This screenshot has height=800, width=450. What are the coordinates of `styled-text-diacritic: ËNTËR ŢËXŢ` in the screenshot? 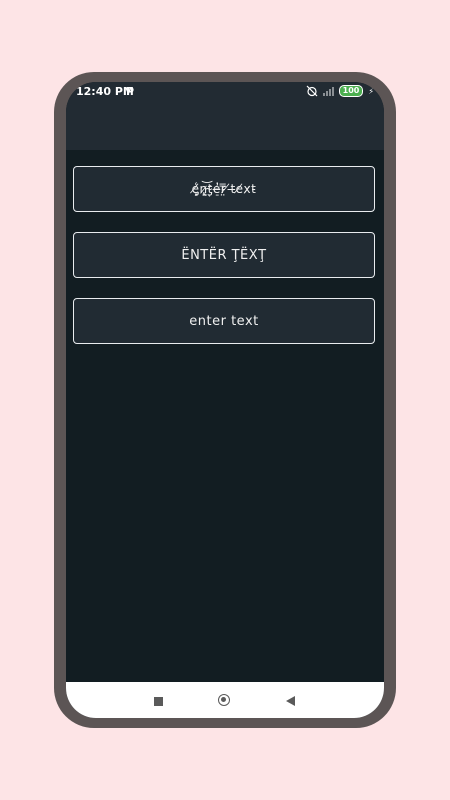 It's located at (224, 255).